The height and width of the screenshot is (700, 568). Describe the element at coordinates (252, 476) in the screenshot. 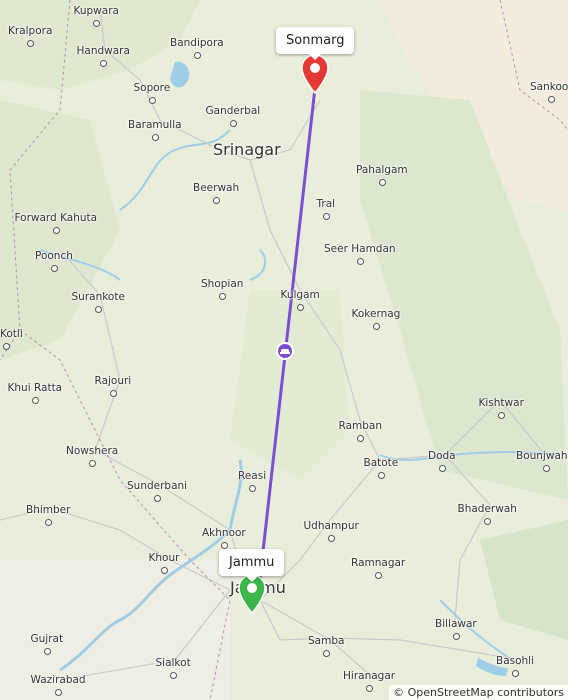

I see `place-label-reasi: Reasi` at that location.